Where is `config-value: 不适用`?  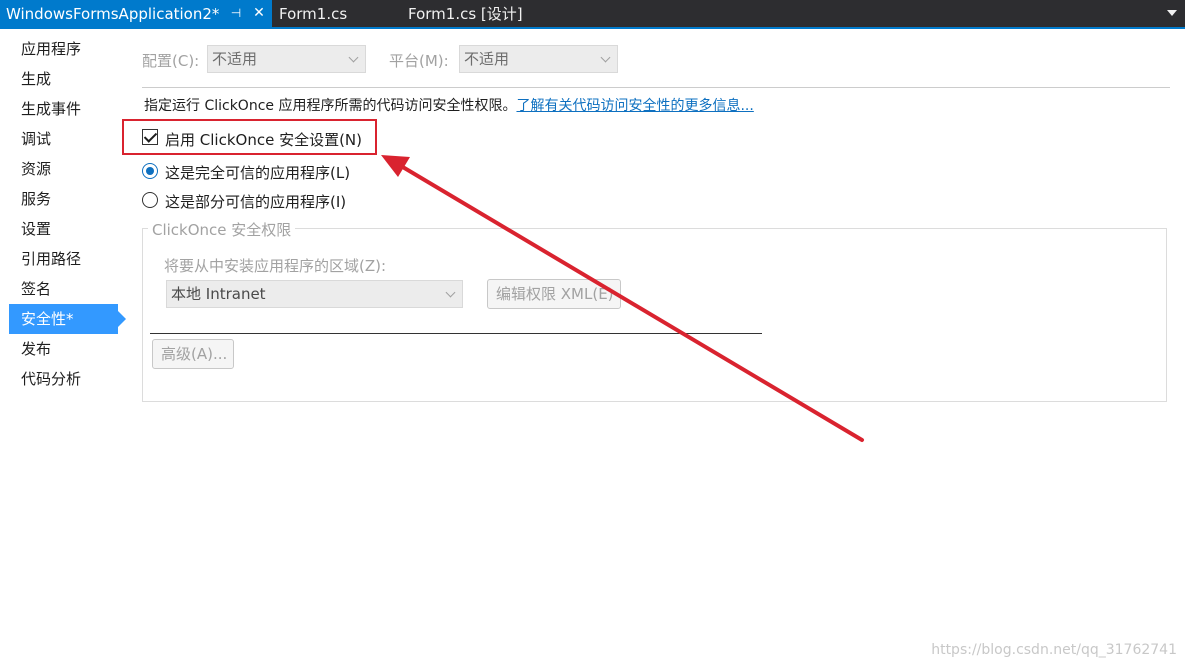
config-value: 不适用 is located at coordinates (235, 59).